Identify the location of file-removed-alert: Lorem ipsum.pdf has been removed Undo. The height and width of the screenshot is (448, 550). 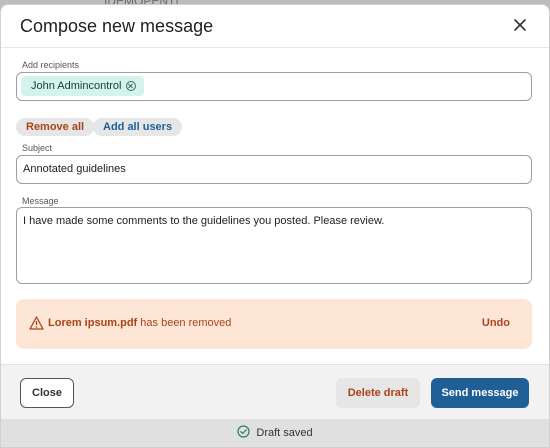
(274, 324).